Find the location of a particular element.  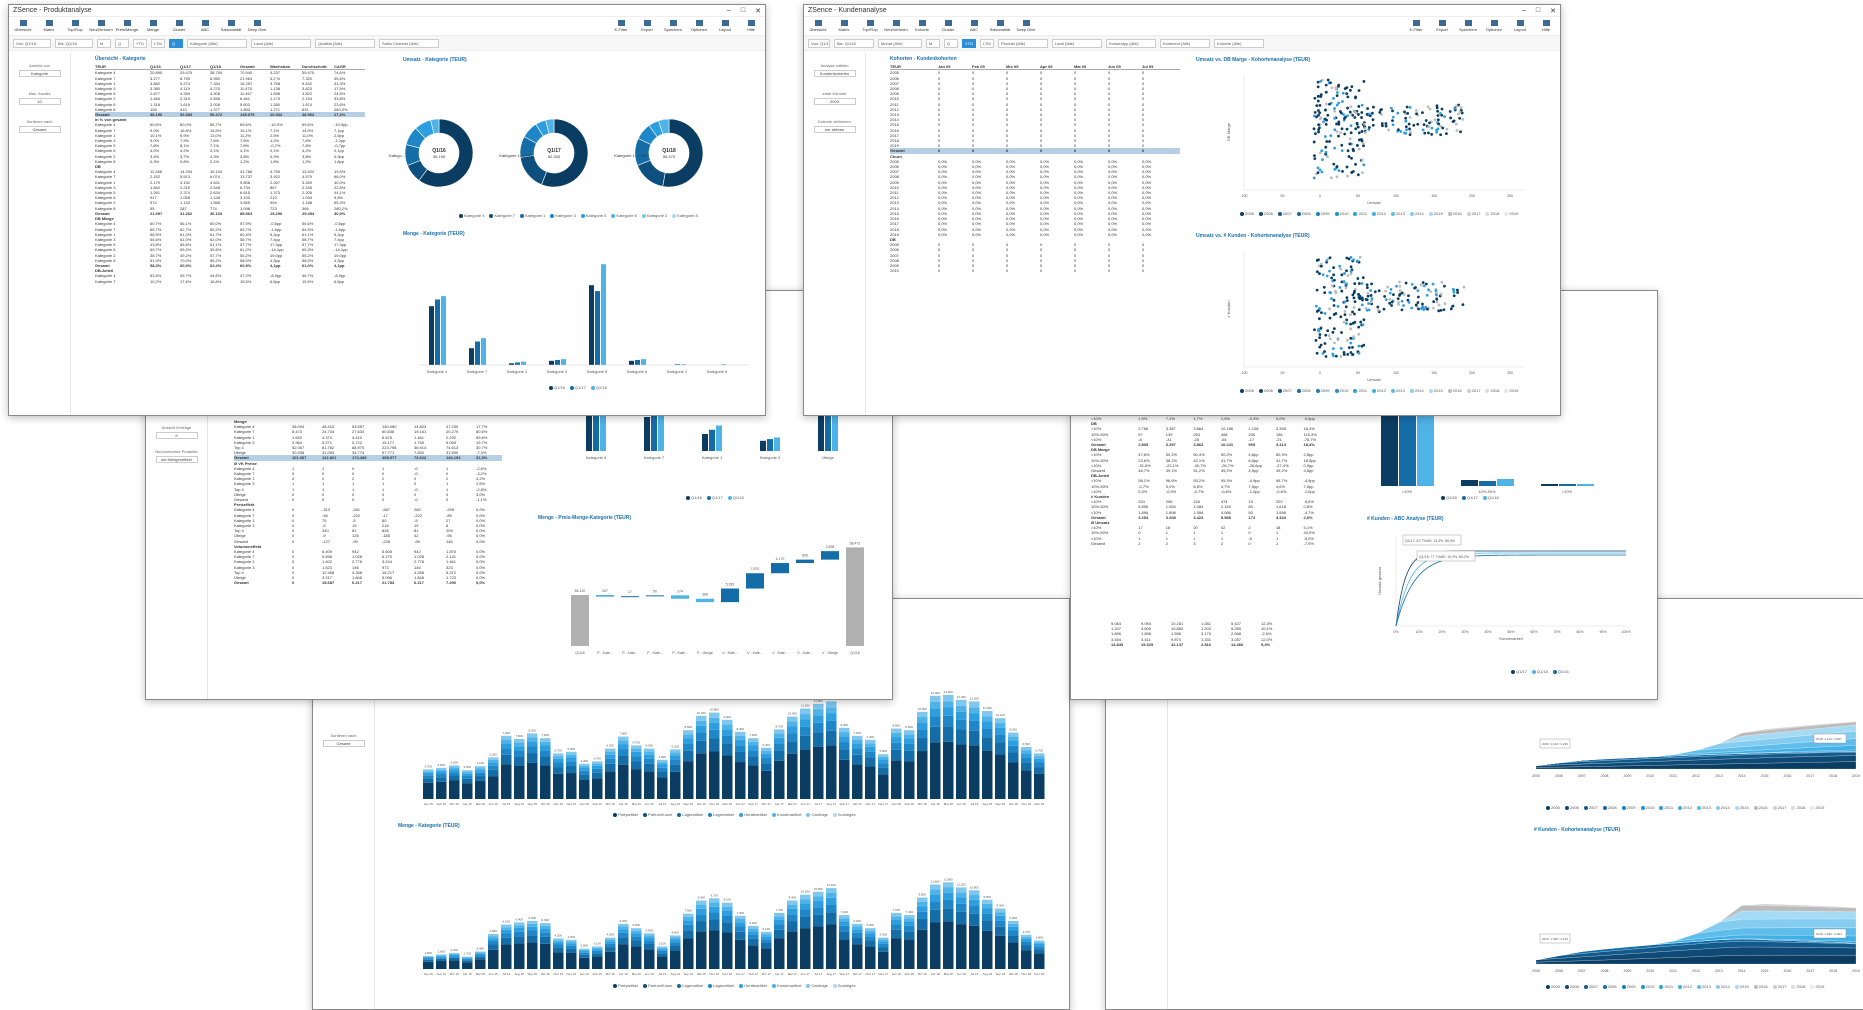

filter-field: Sales Channel (Alle) is located at coordinates (409, 43).